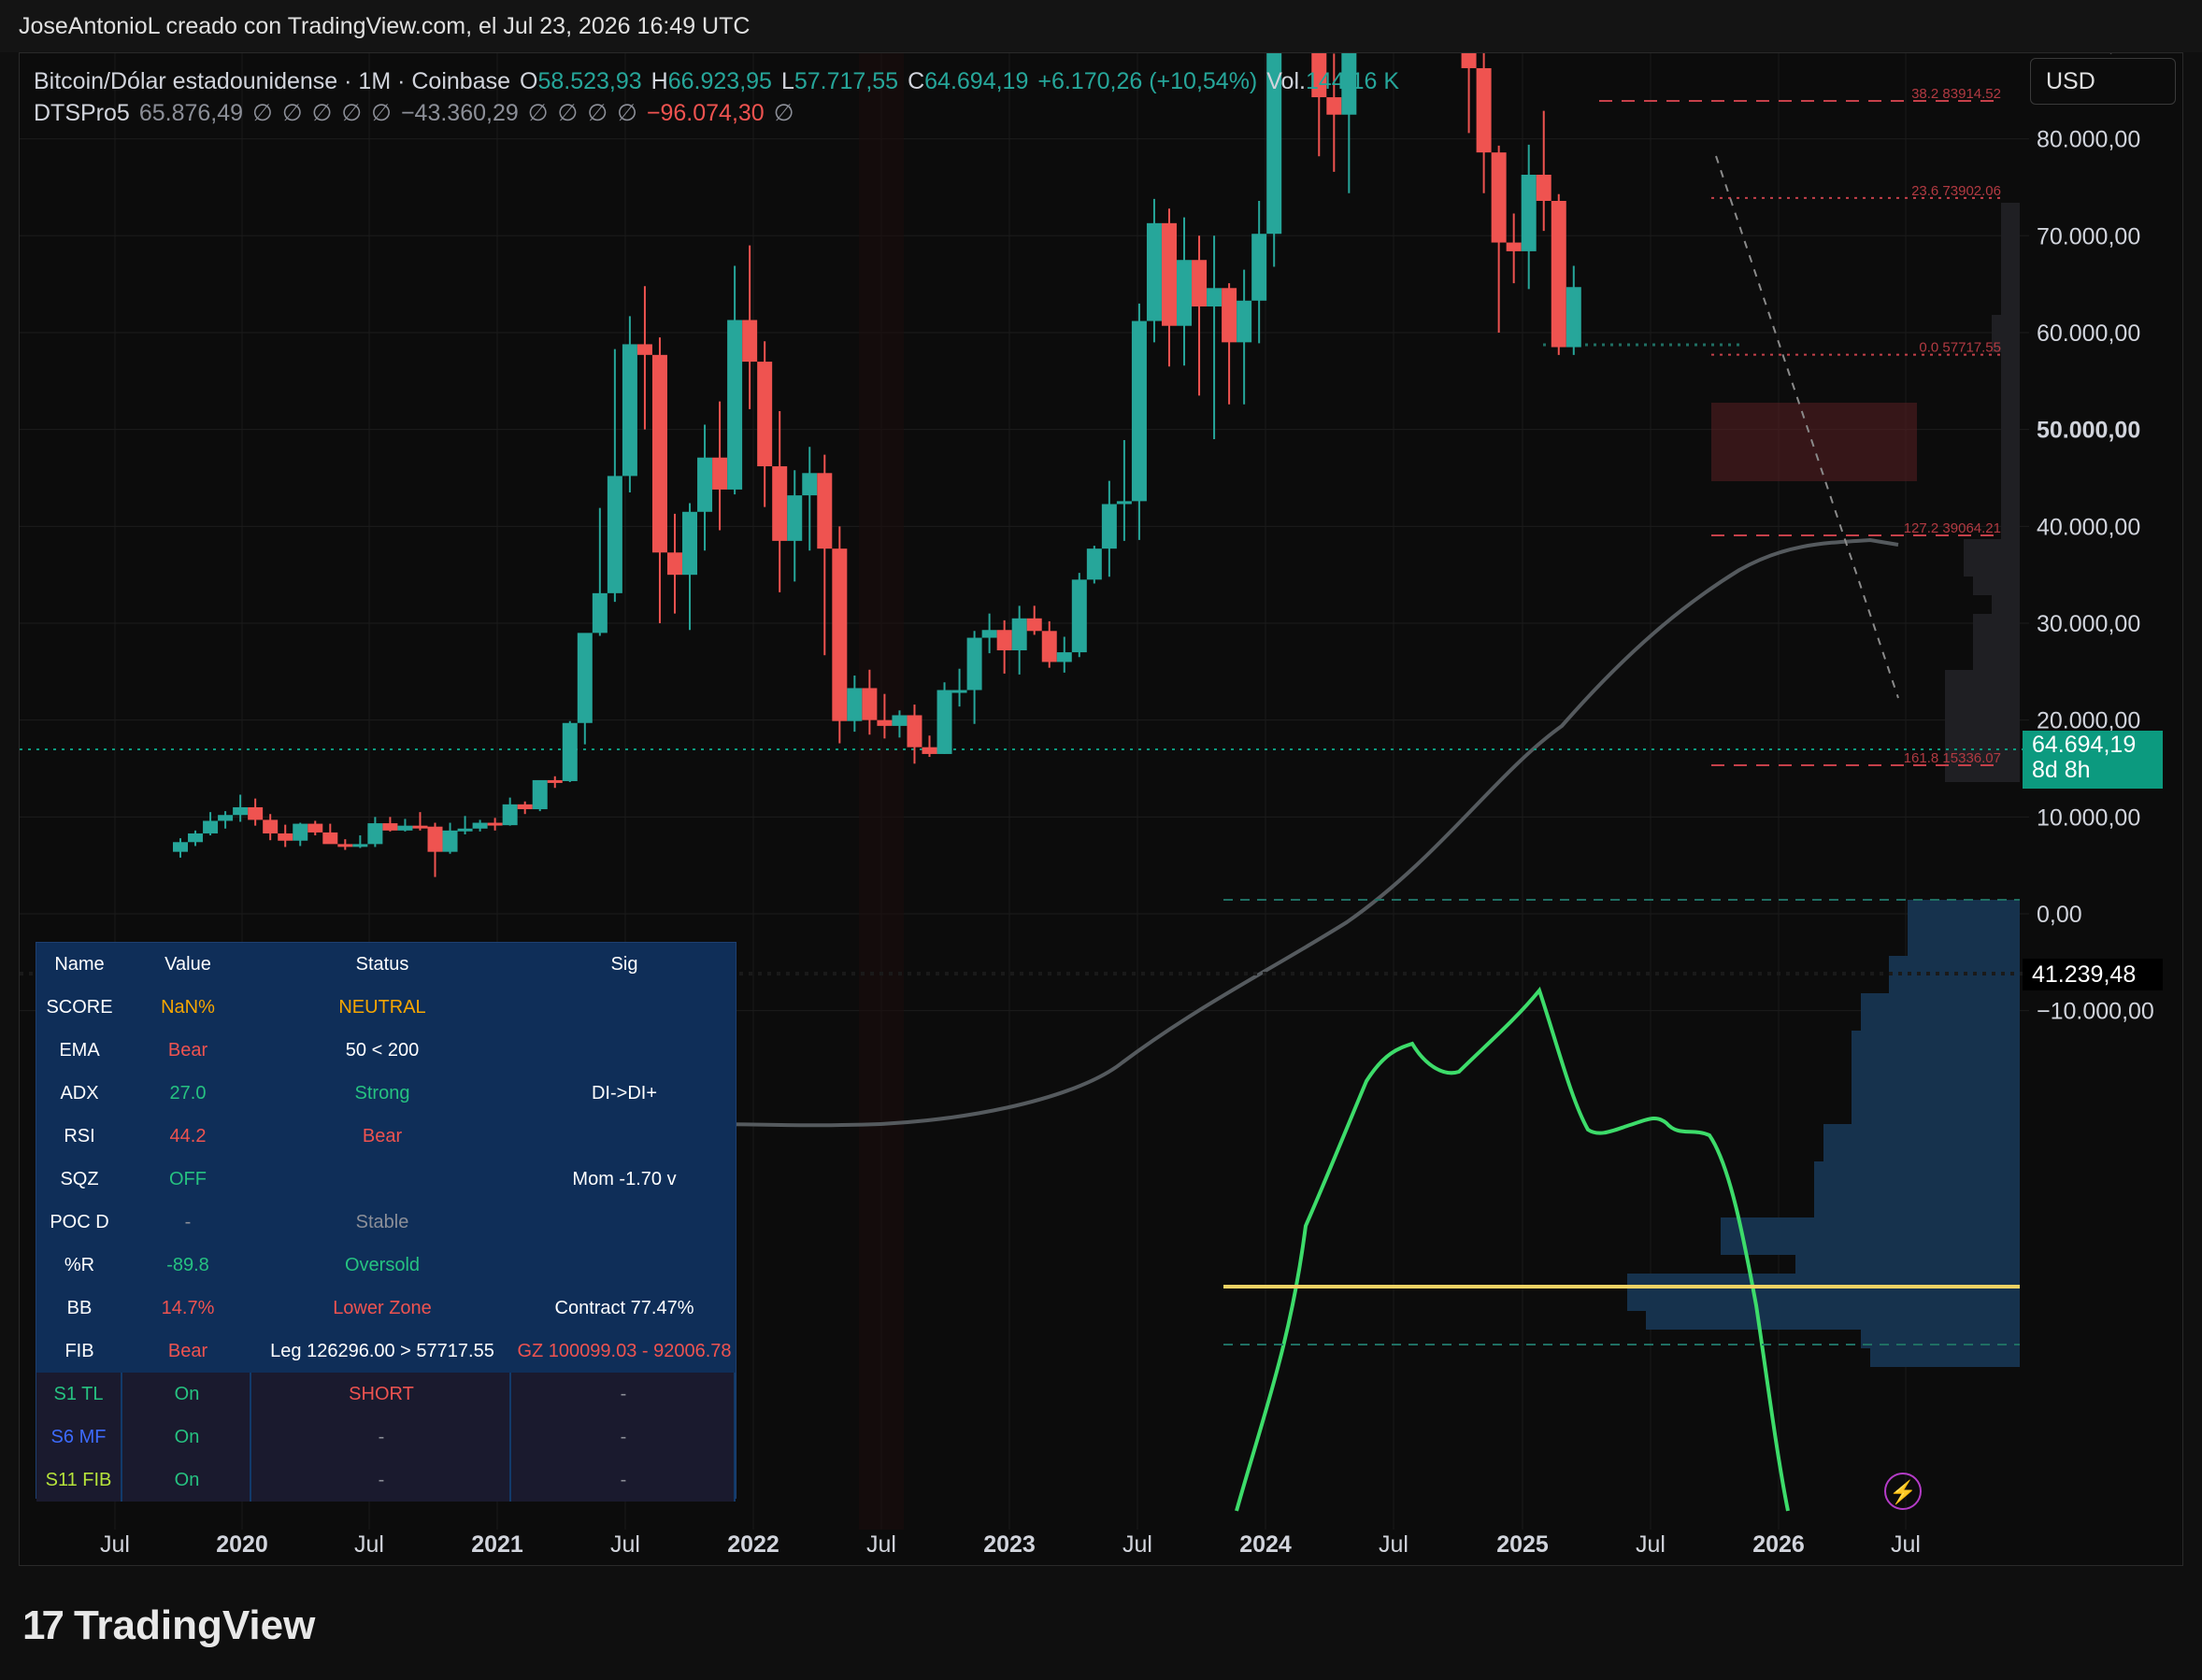 This screenshot has height=1680, width=2202. Describe the element at coordinates (2103, 81) in the screenshot. I see `currency-selector: USD` at that location.